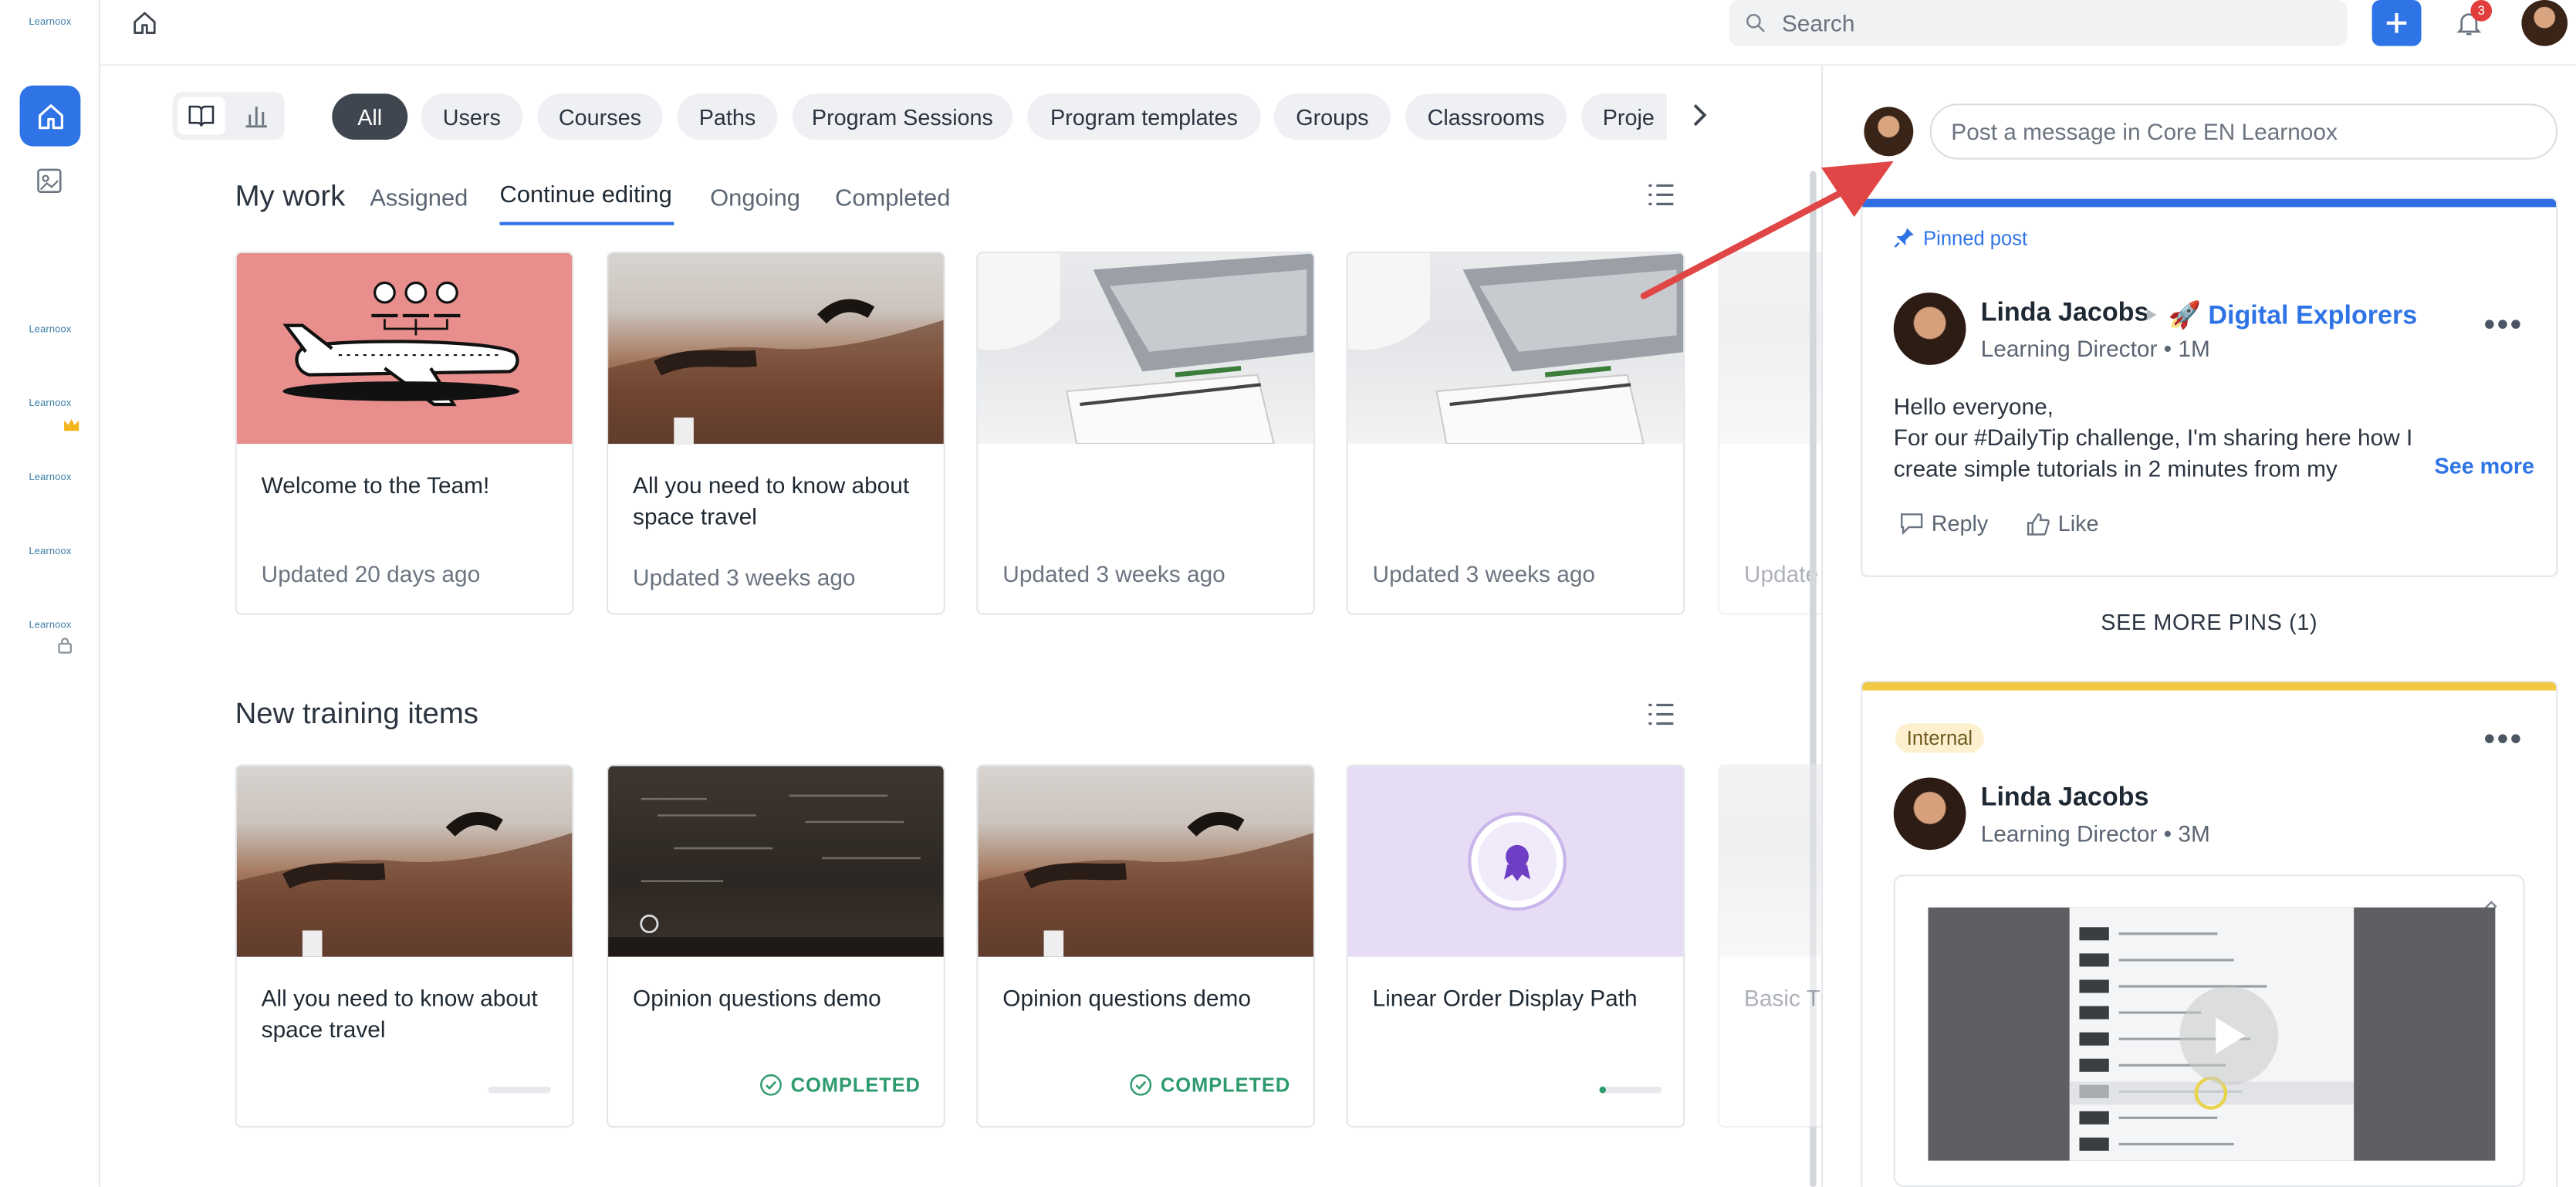 This screenshot has height=1187, width=2576. Describe the element at coordinates (370, 116) in the screenshot. I see `filter-chip-all: All` at that location.